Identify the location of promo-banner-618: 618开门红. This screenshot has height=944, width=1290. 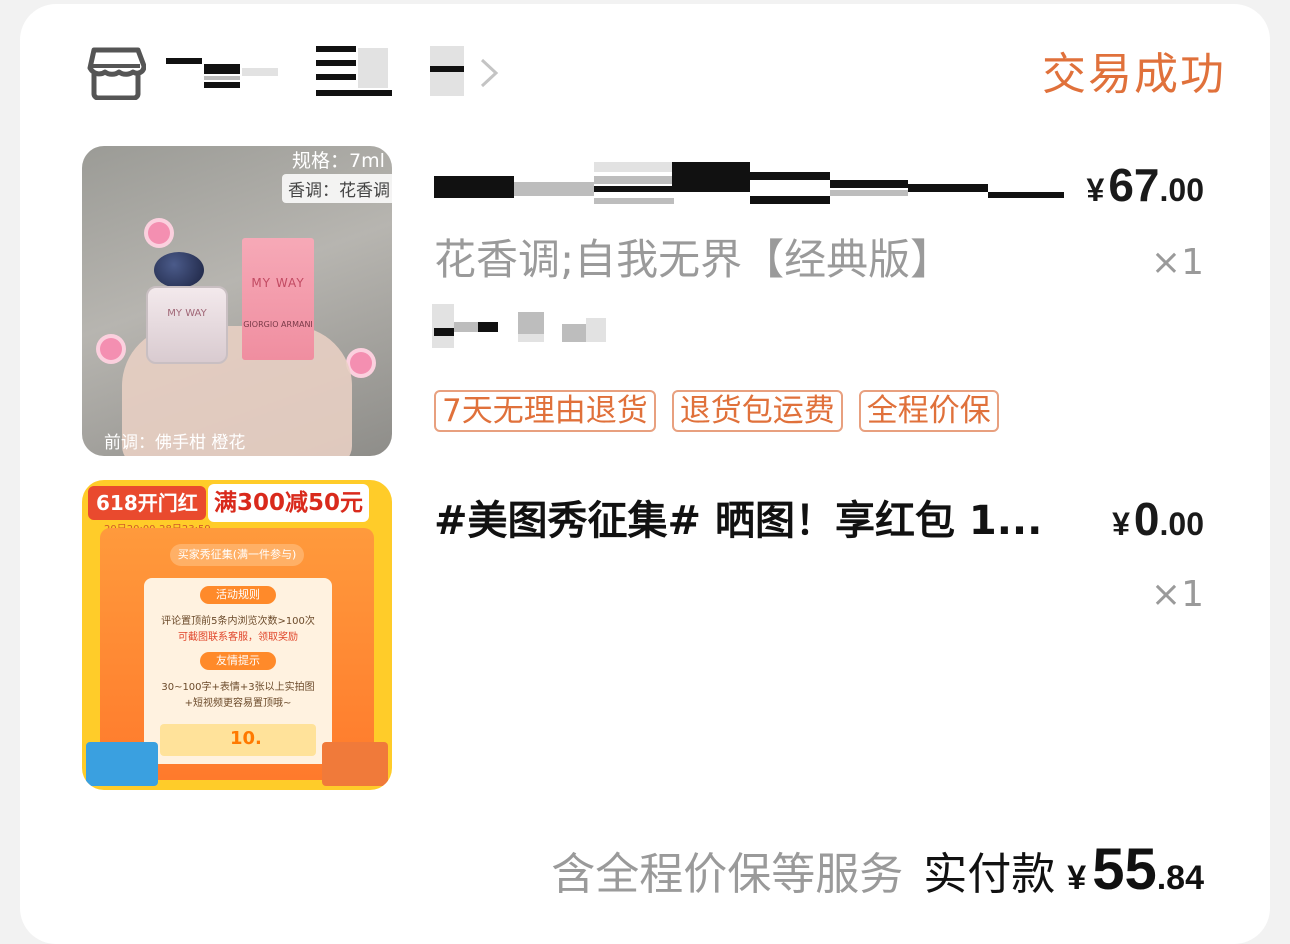
(147, 503).